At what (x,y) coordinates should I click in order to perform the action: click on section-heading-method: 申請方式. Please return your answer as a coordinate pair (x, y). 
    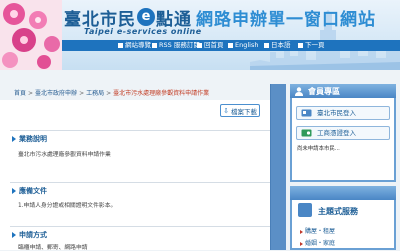
    Looking at the image, I should click on (29, 235).